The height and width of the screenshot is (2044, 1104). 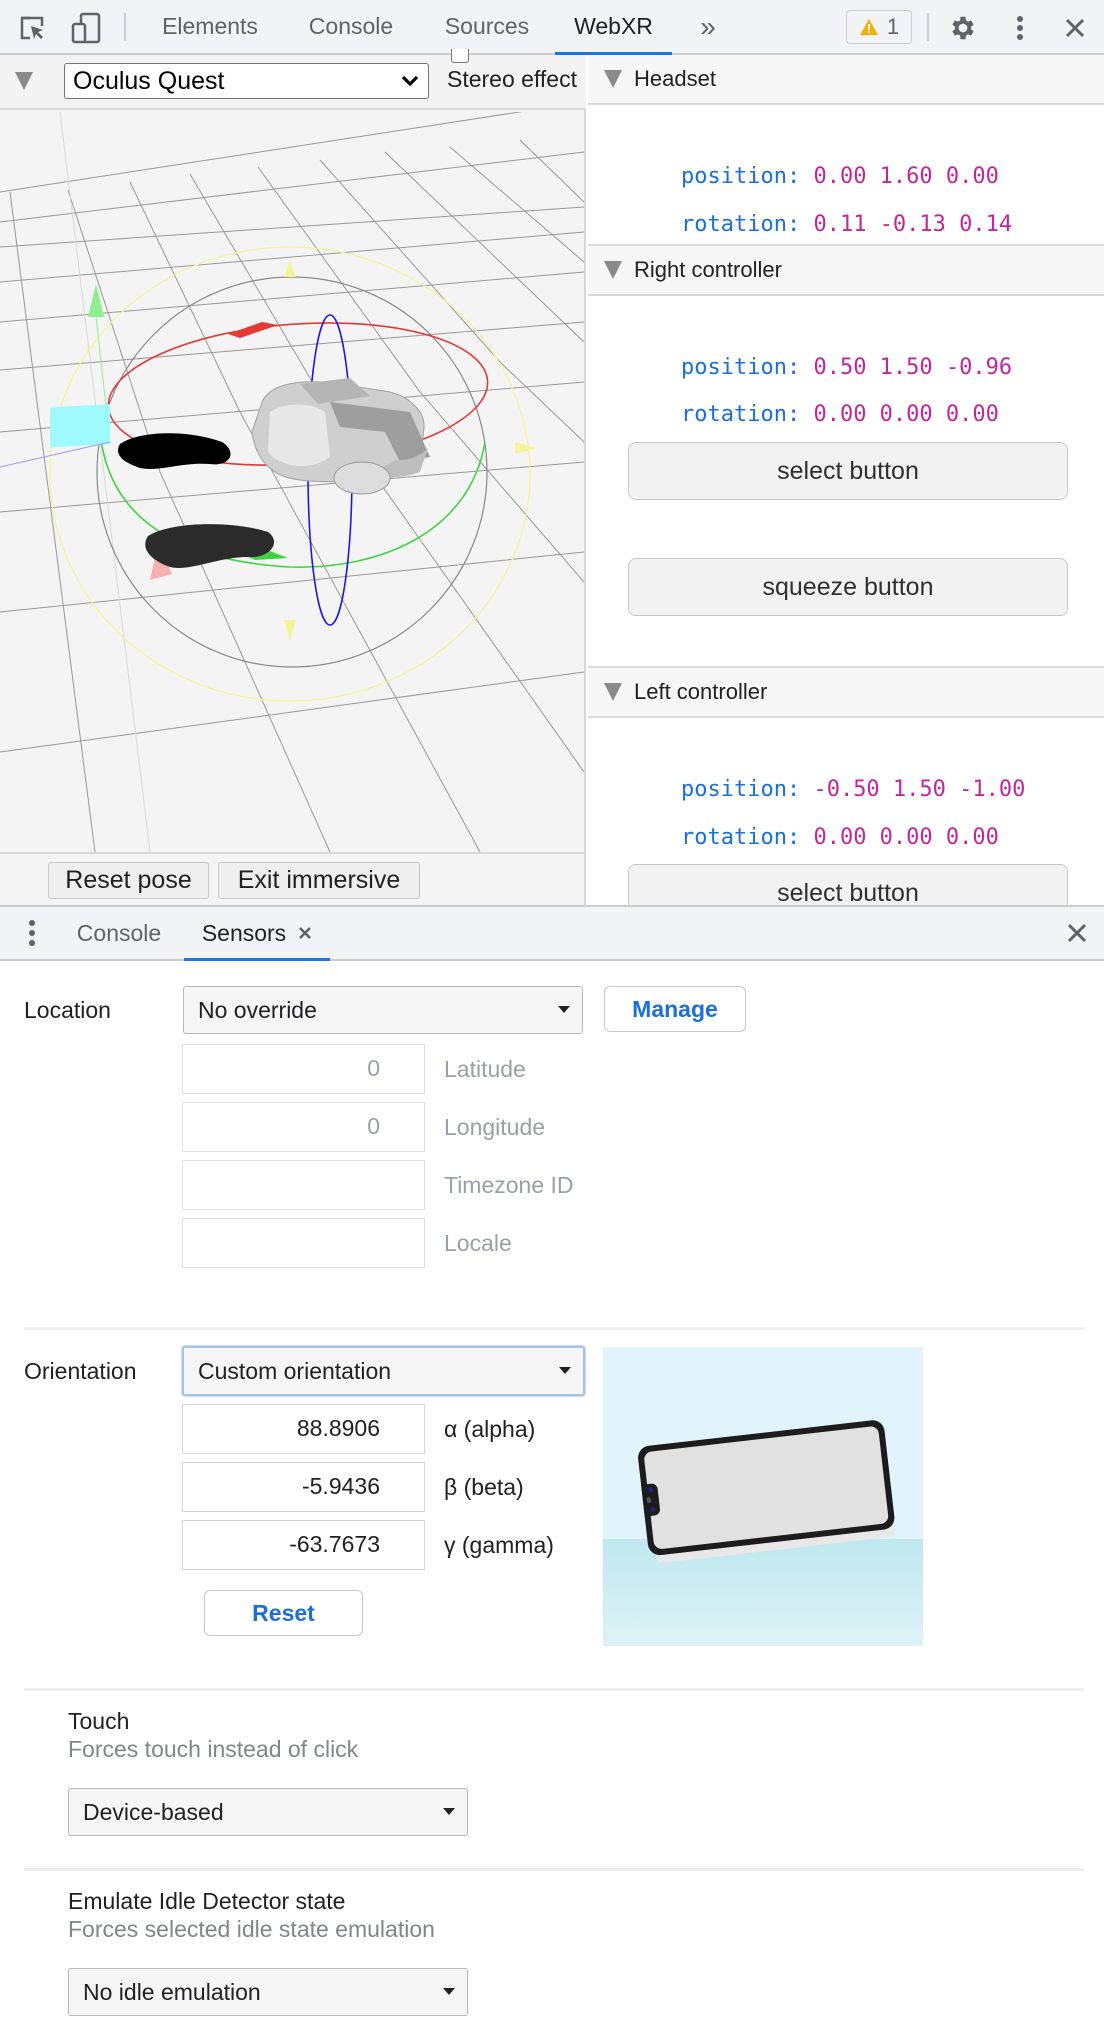 I want to click on tab-sources: Sources, so click(x=487, y=26).